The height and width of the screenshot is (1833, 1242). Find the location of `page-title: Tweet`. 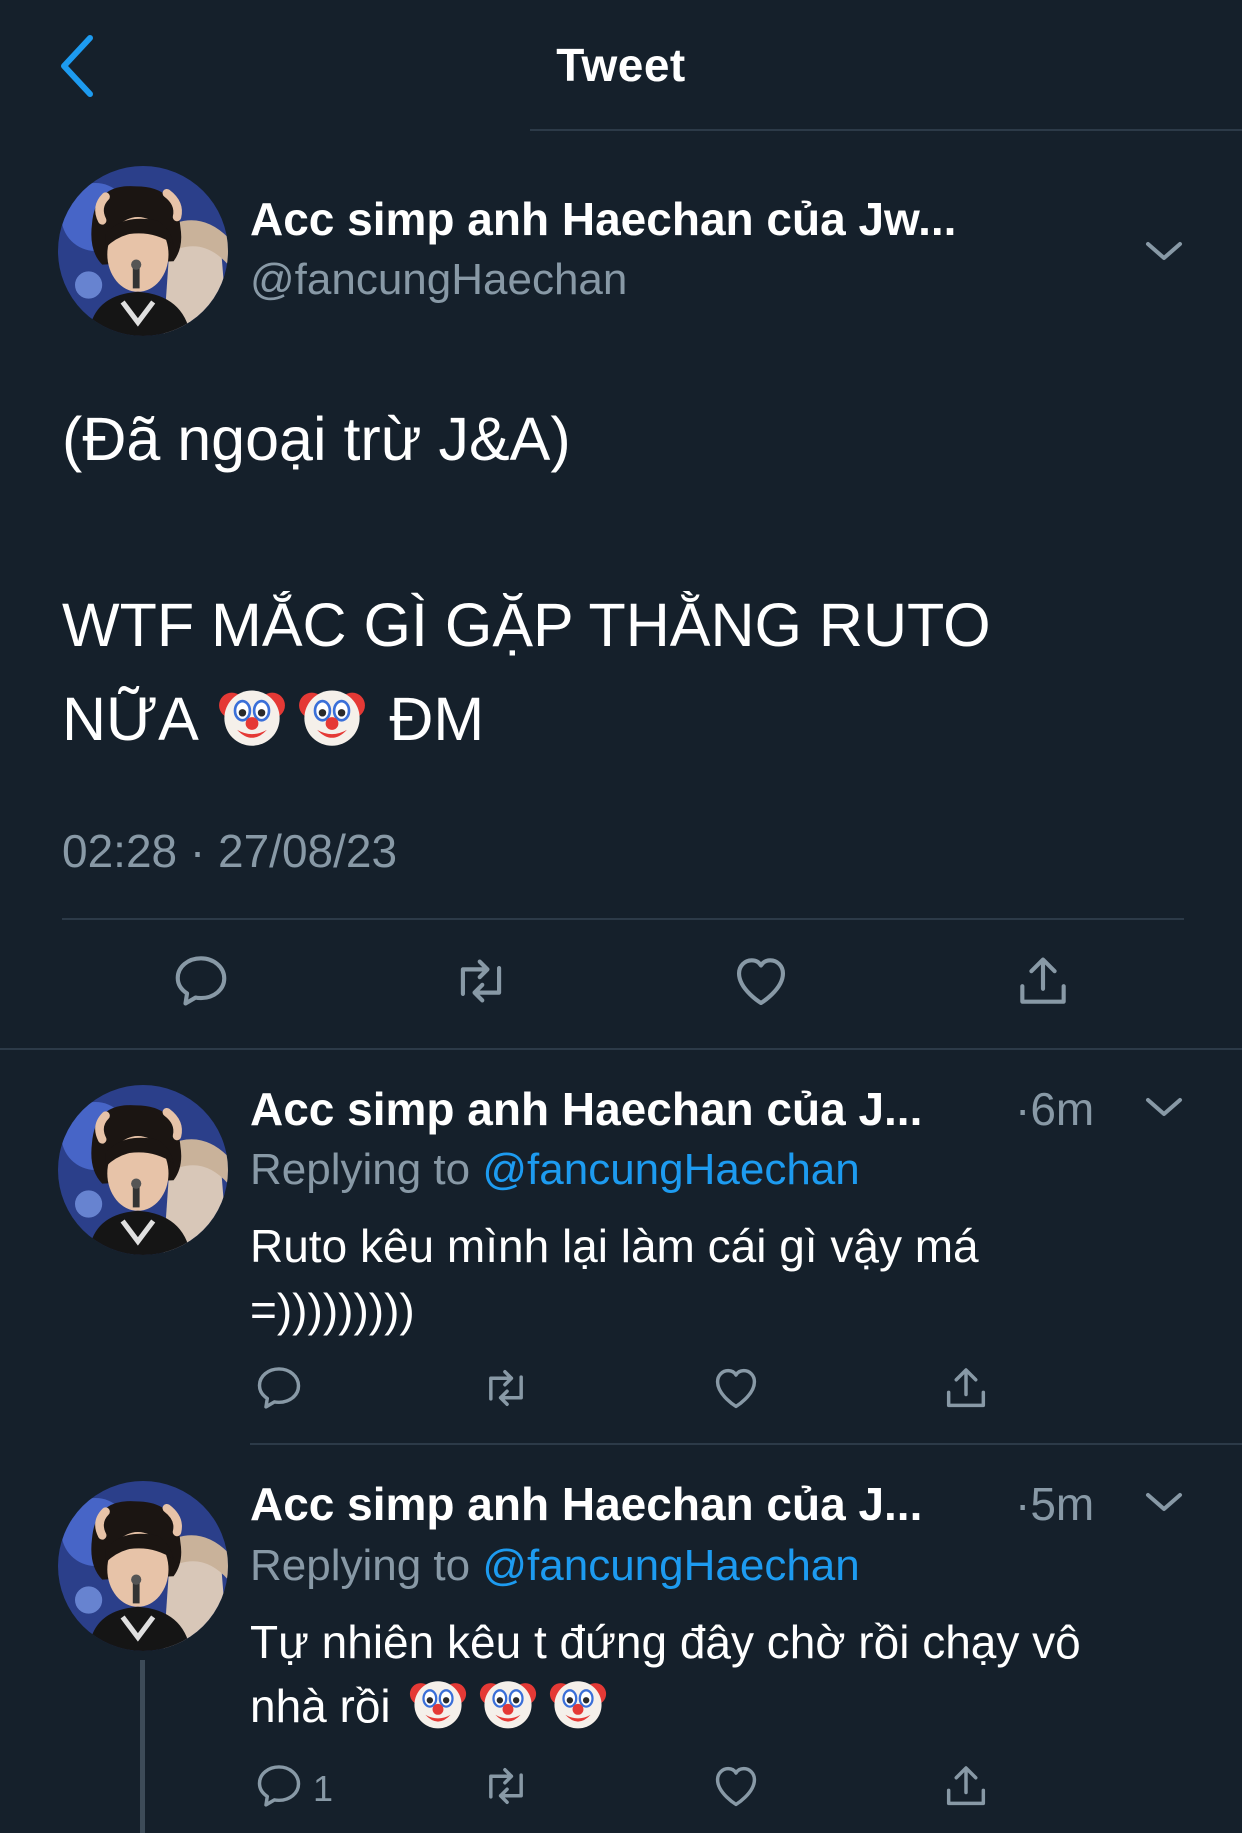

page-title: Tweet is located at coordinates (621, 65).